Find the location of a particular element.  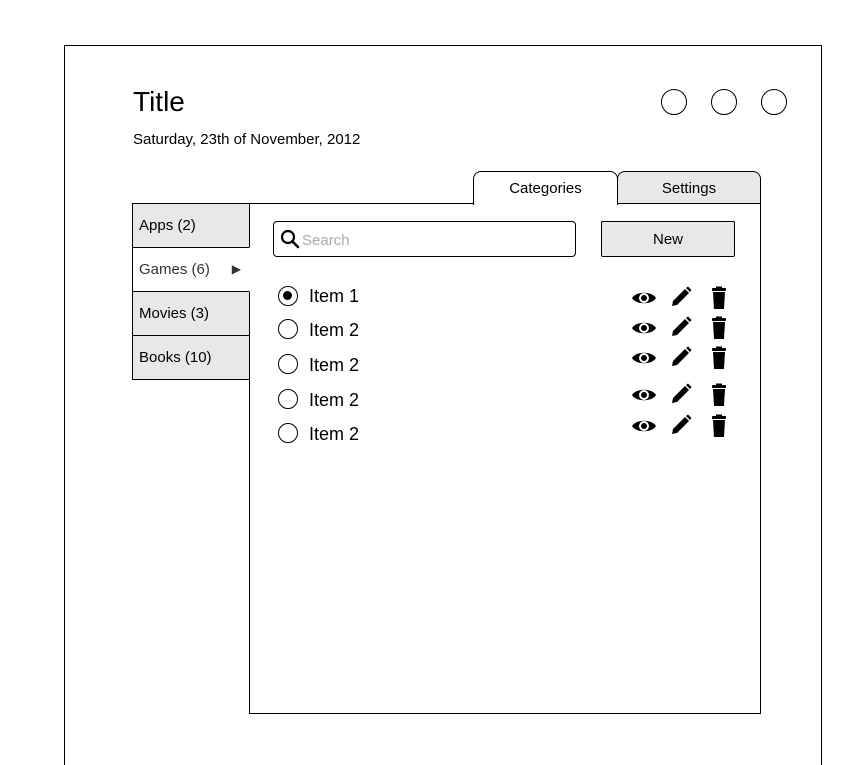

radio-selected-dot is located at coordinates (287, 295).